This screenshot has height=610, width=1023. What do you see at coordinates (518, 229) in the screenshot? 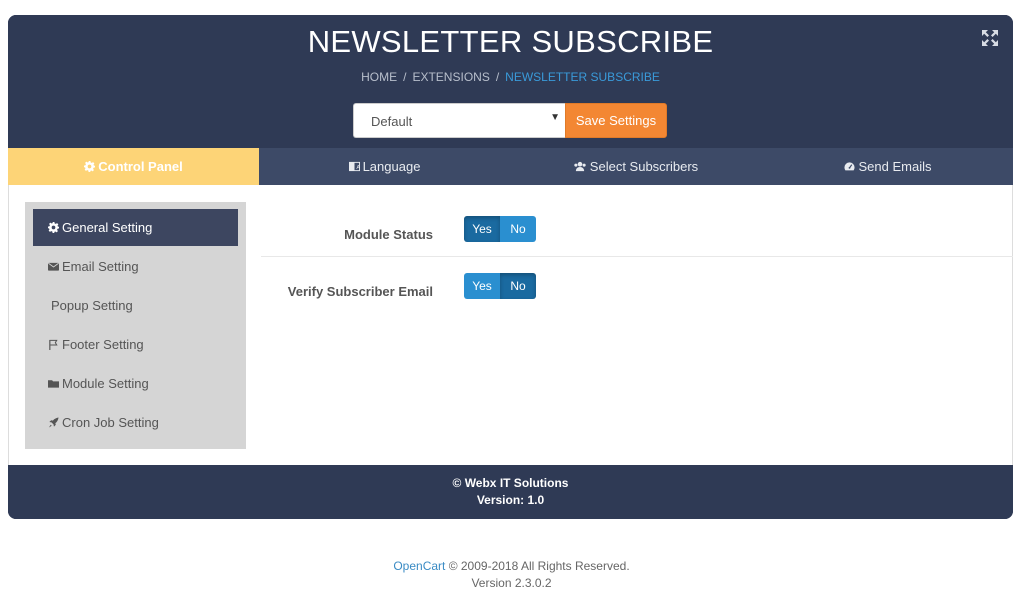
I see `module-status-no-button: No` at bounding box center [518, 229].